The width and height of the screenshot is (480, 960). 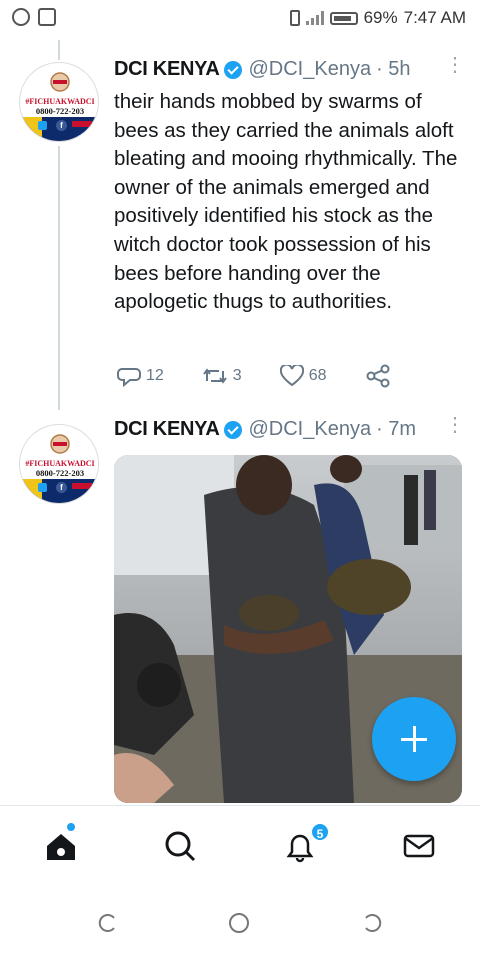 I want to click on tweet-header: DCI KENYA @DCI_Kenya · 5h, so click(x=262, y=69).